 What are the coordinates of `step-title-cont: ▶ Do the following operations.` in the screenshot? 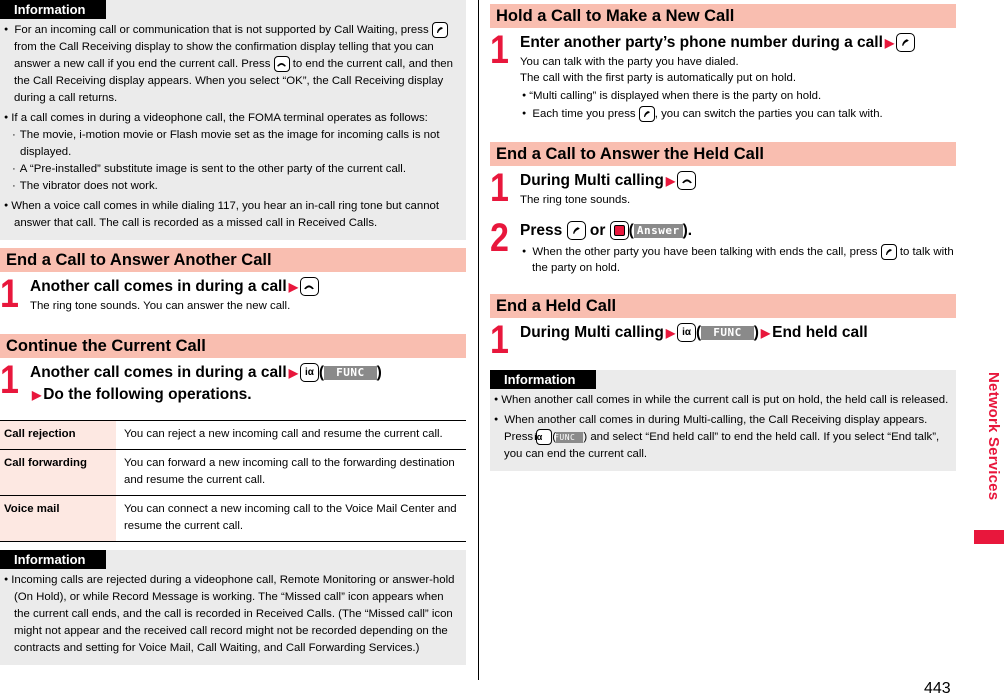 It's located at (142, 395).